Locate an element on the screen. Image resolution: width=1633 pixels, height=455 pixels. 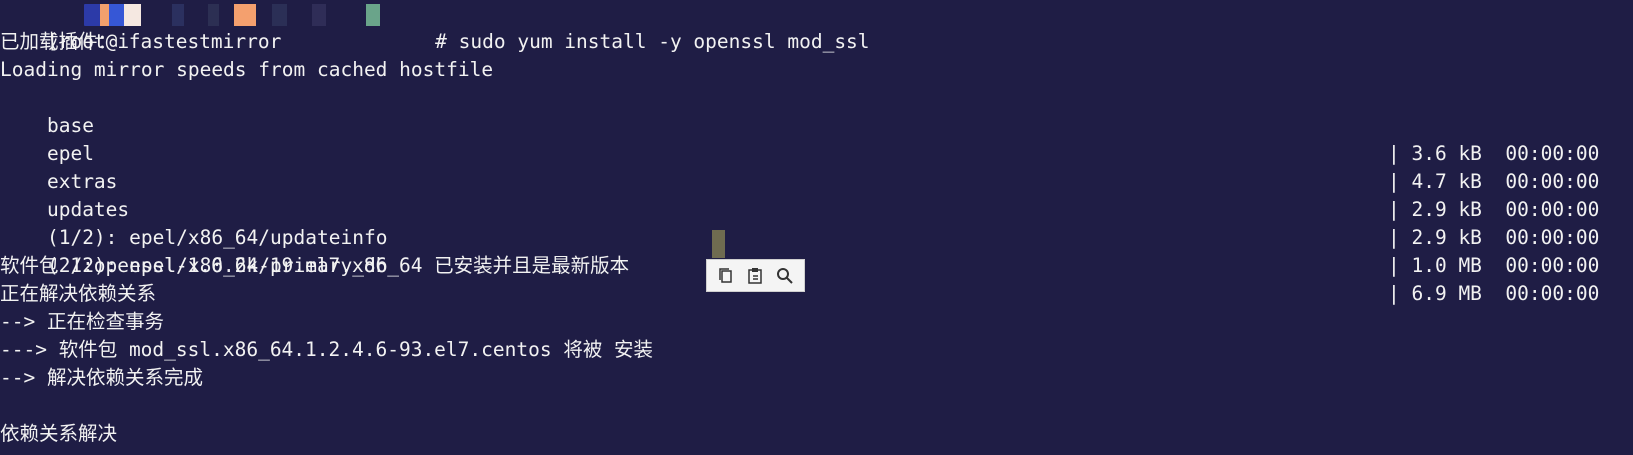
paste-button is located at coordinates (755, 276).